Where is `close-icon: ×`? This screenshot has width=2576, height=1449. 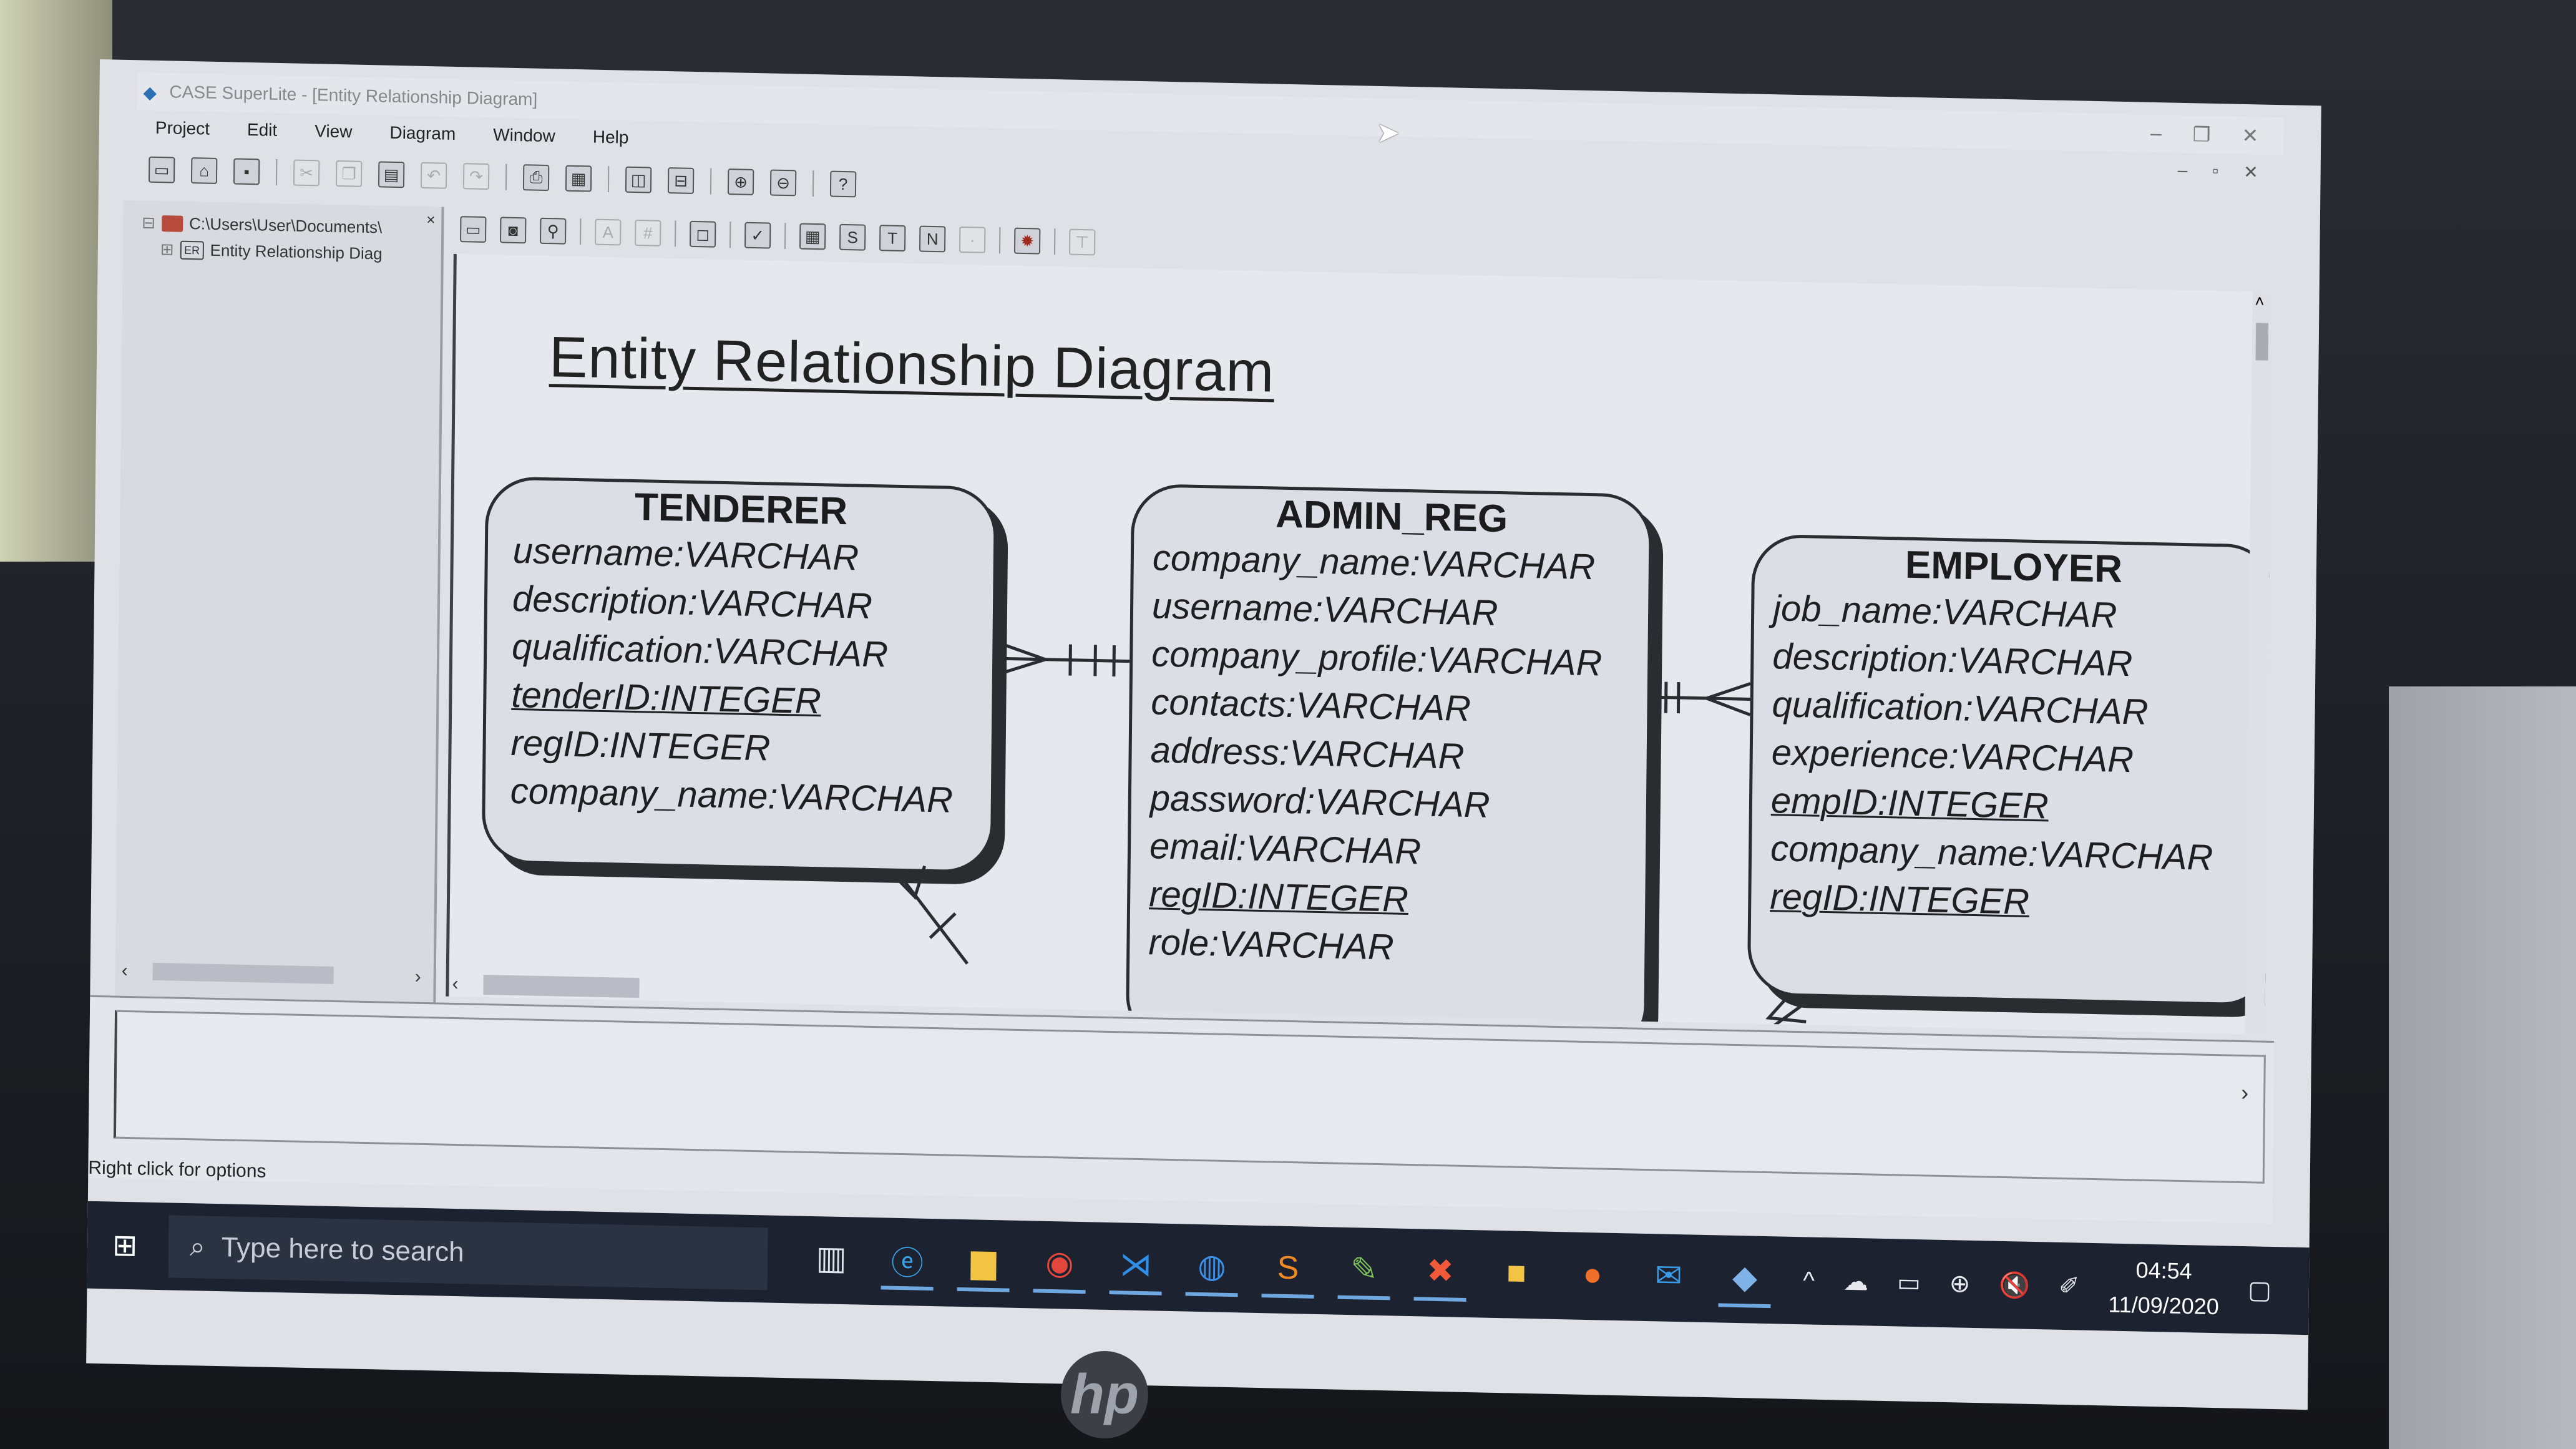
close-icon: × is located at coordinates (430, 220).